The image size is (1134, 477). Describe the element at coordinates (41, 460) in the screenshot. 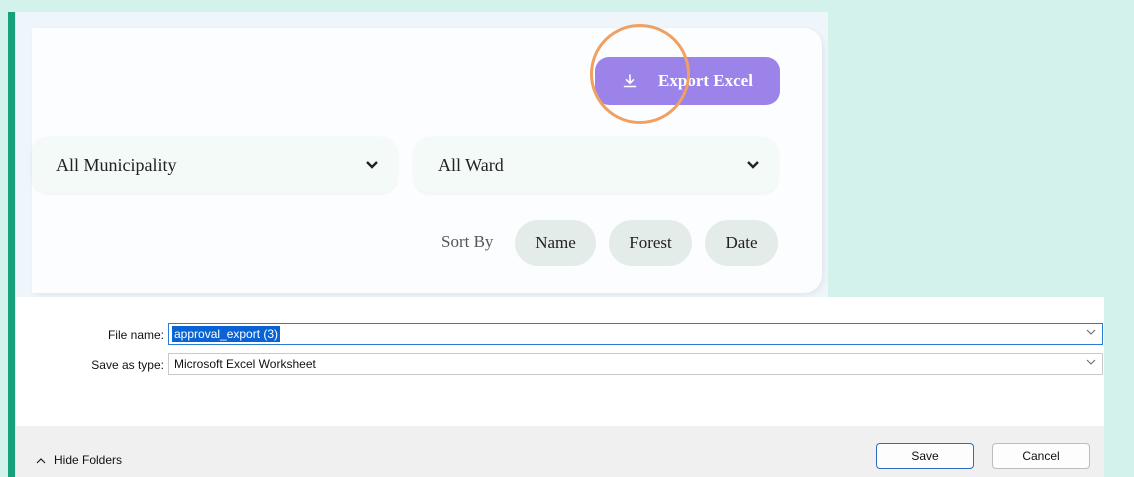

I see `chevron-up-icon` at that location.